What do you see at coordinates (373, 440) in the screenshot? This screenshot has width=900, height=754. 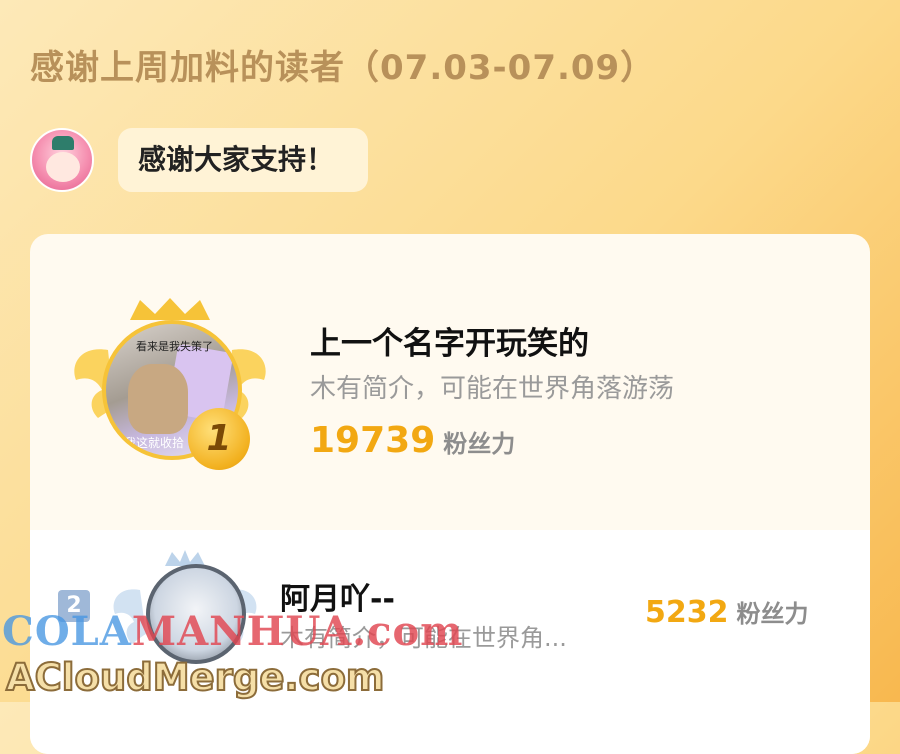 I see `fans-count: 19739` at bounding box center [373, 440].